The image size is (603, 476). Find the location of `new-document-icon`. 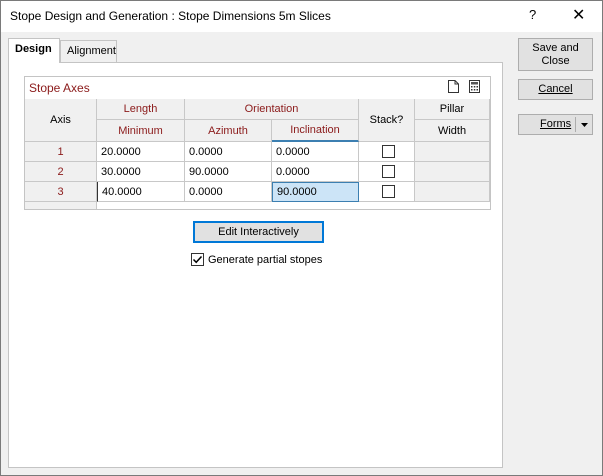

new-document-icon is located at coordinates (453, 86).